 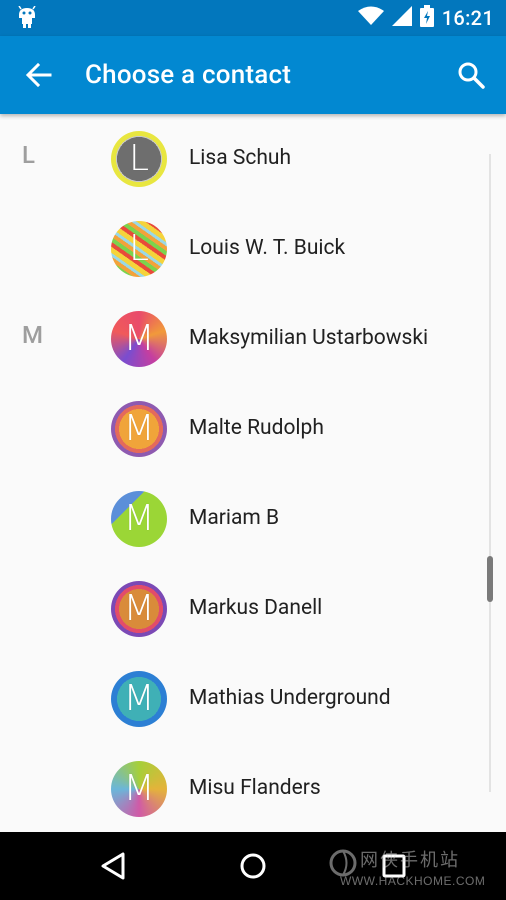 I want to click on contact-row: M Malte Rudolph, so click(x=253, y=429).